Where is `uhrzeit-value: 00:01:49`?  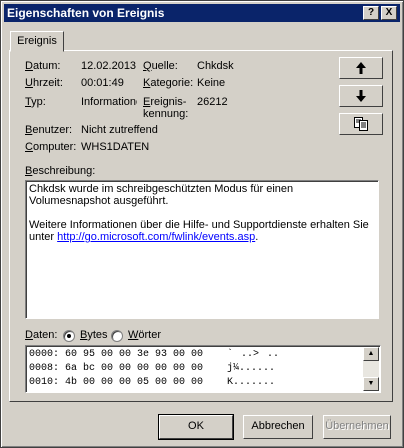
uhrzeit-value: 00:01:49 is located at coordinates (102, 83).